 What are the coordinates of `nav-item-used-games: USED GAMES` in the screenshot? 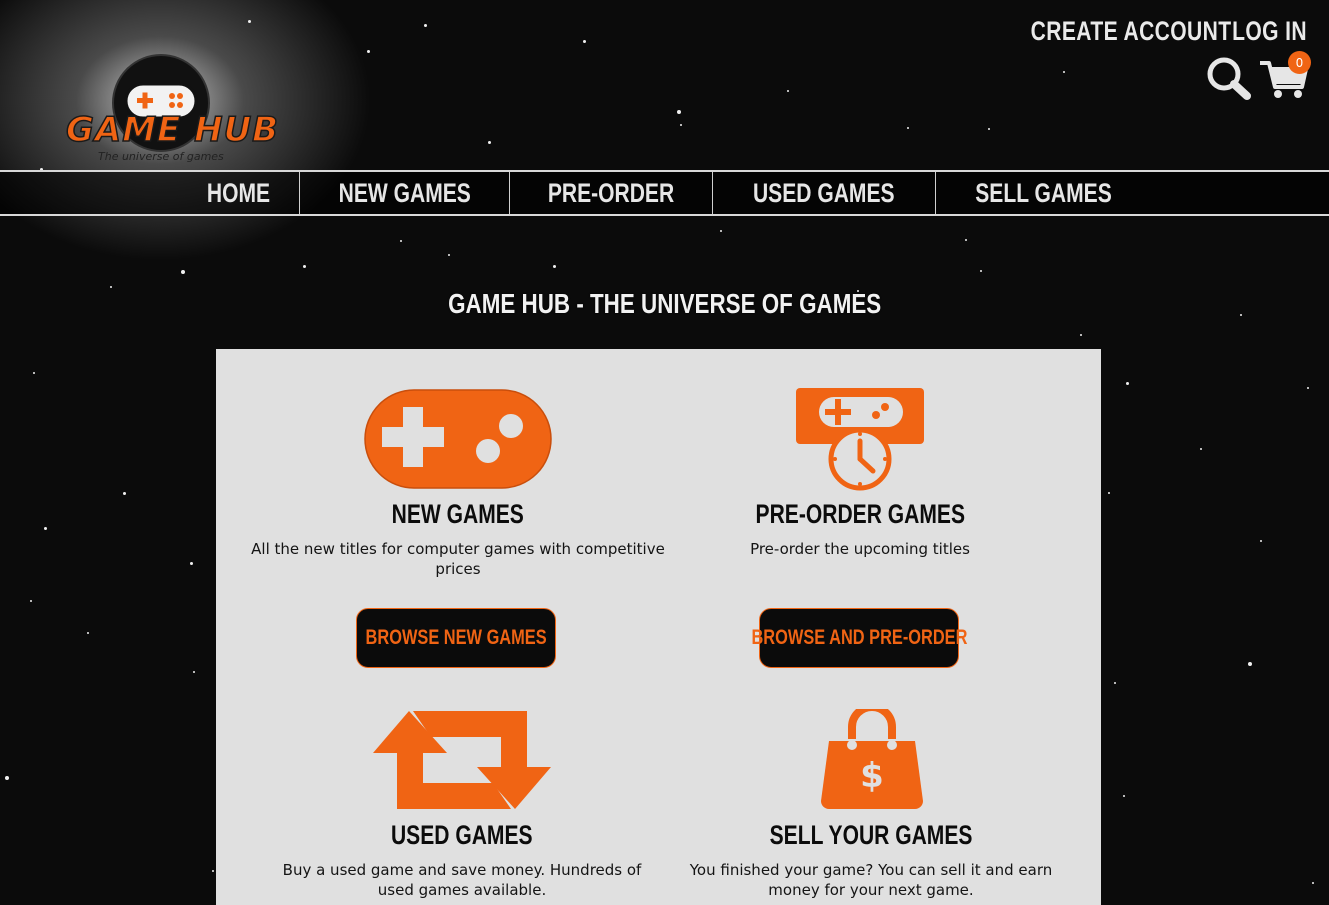 It's located at (823, 193).